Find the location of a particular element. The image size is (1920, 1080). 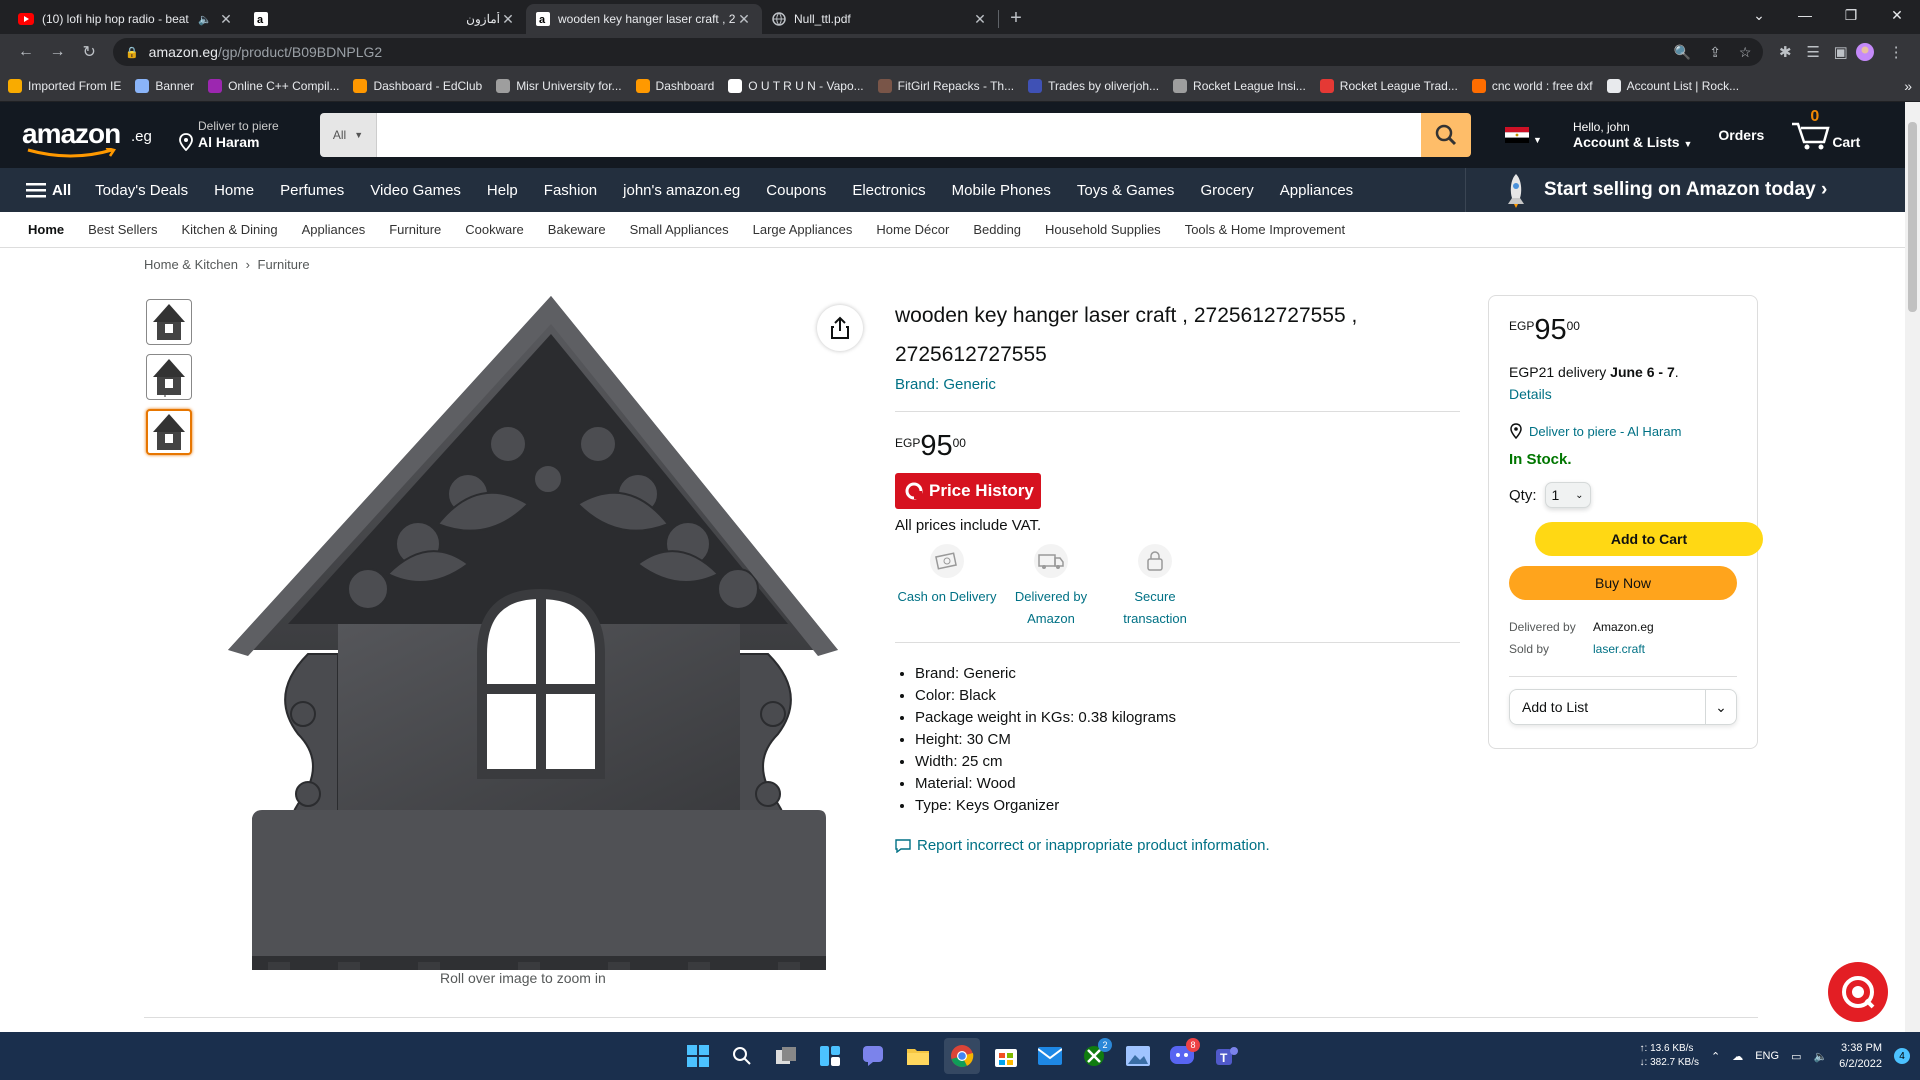

bookmark-item: Dashboard - EdClub is located at coordinates (417, 85).